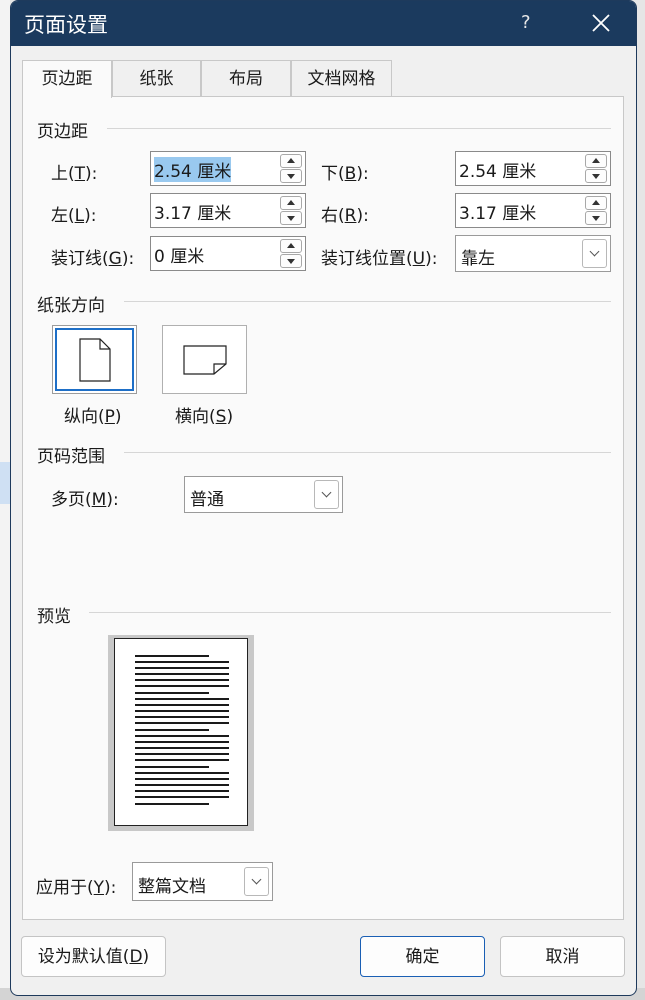  Describe the element at coordinates (379, 259) in the screenshot. I see `gutter-position-label: 装订线位置(U):` at that location.